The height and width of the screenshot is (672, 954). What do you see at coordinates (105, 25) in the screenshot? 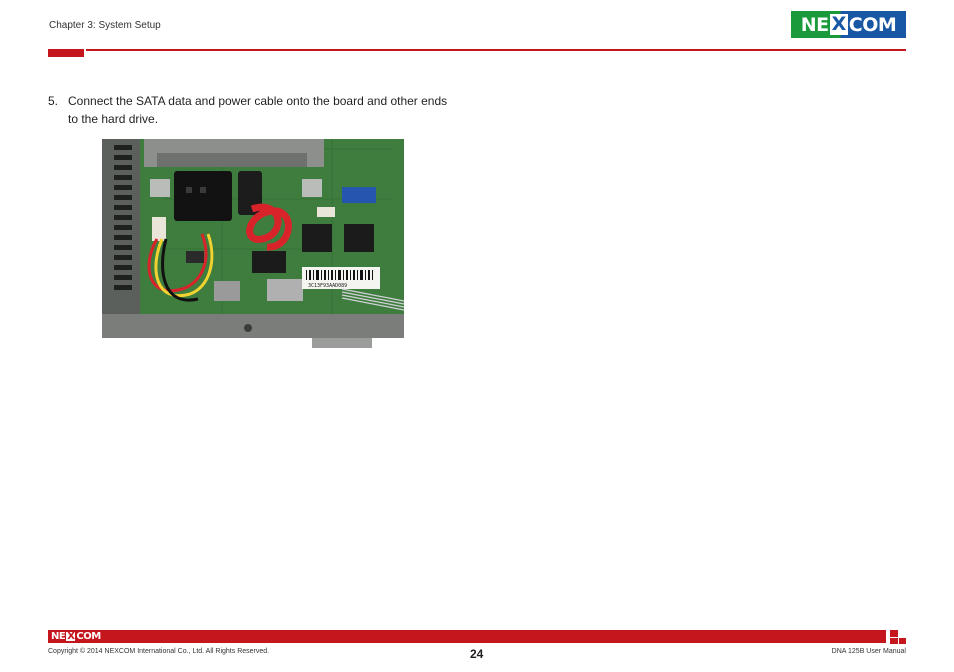
I see `chapter-title: Chapter 3: System Setup` at bounding box center [105, 25].